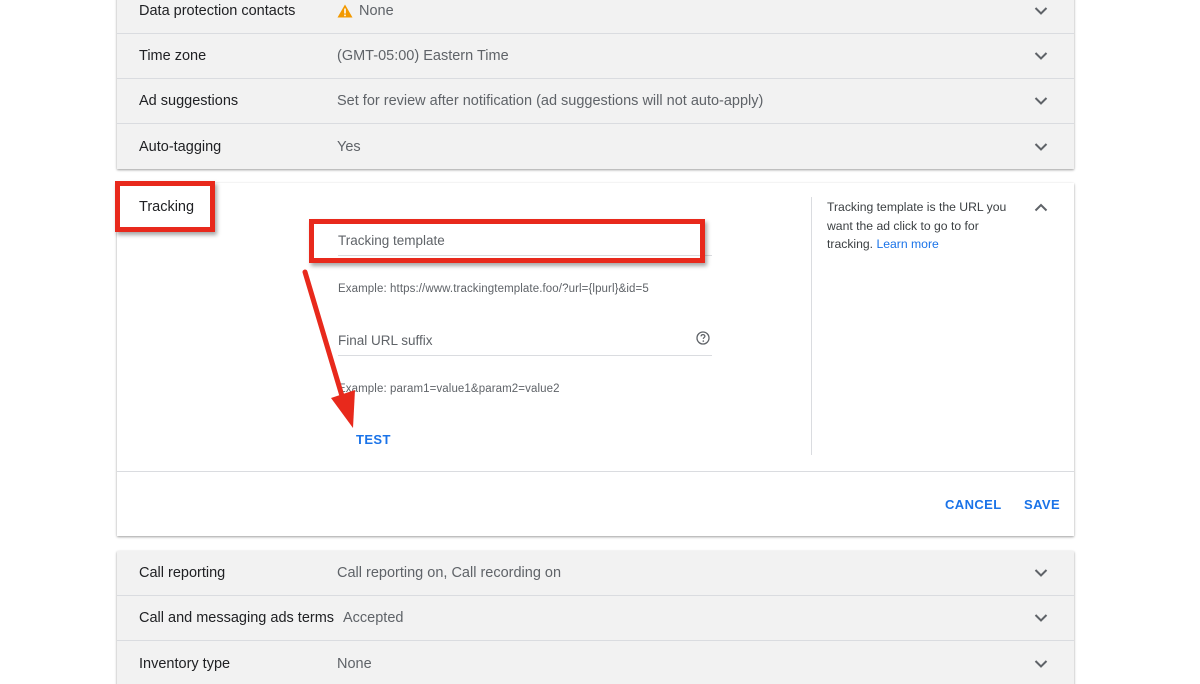 The height and width of the screenshot is (684, 1200). Describe the element at coordinates (373, 618) in the screenshot. I see `setting-value: Accepted` at that location.